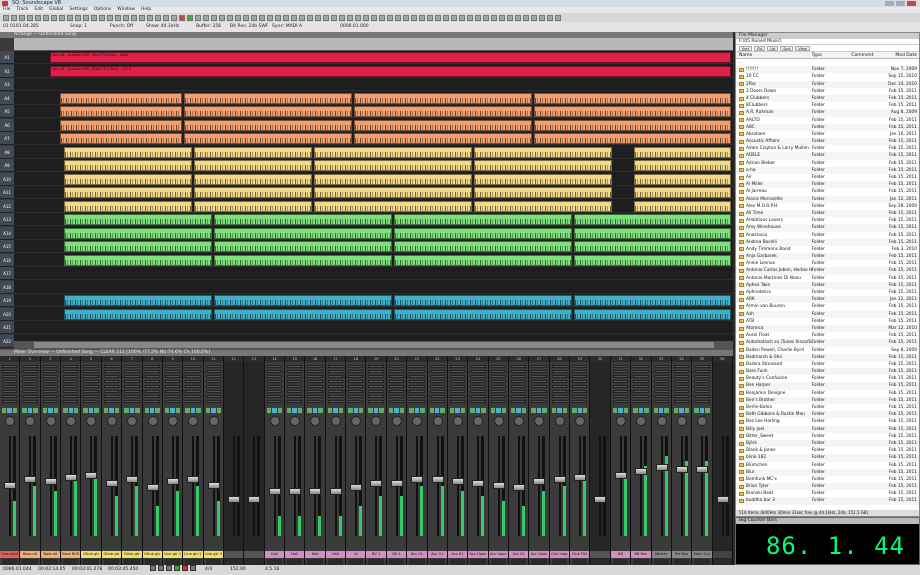 This screenshot has height=575, width=920. I want to click on channel-name: BB, so click(620, 554).